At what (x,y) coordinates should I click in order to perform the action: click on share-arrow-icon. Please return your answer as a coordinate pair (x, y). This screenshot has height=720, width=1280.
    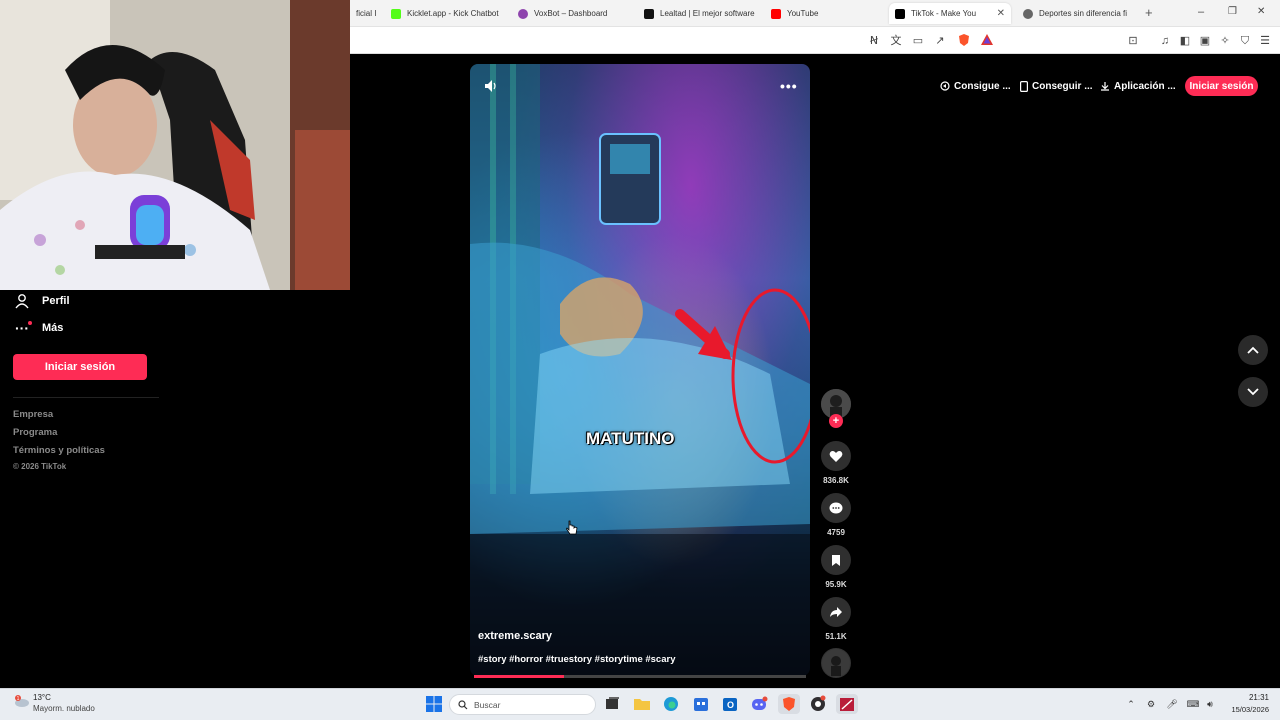
    Looking at the image, I should click on (836, 612).